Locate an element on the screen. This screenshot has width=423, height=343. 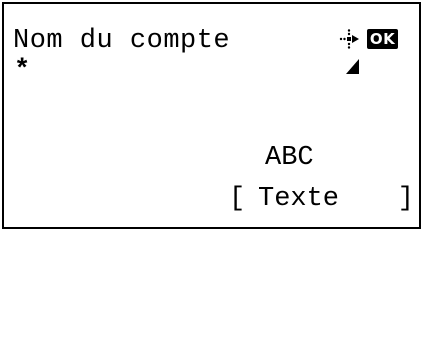
text-cursor-icon is located at coordinates (352, 66).